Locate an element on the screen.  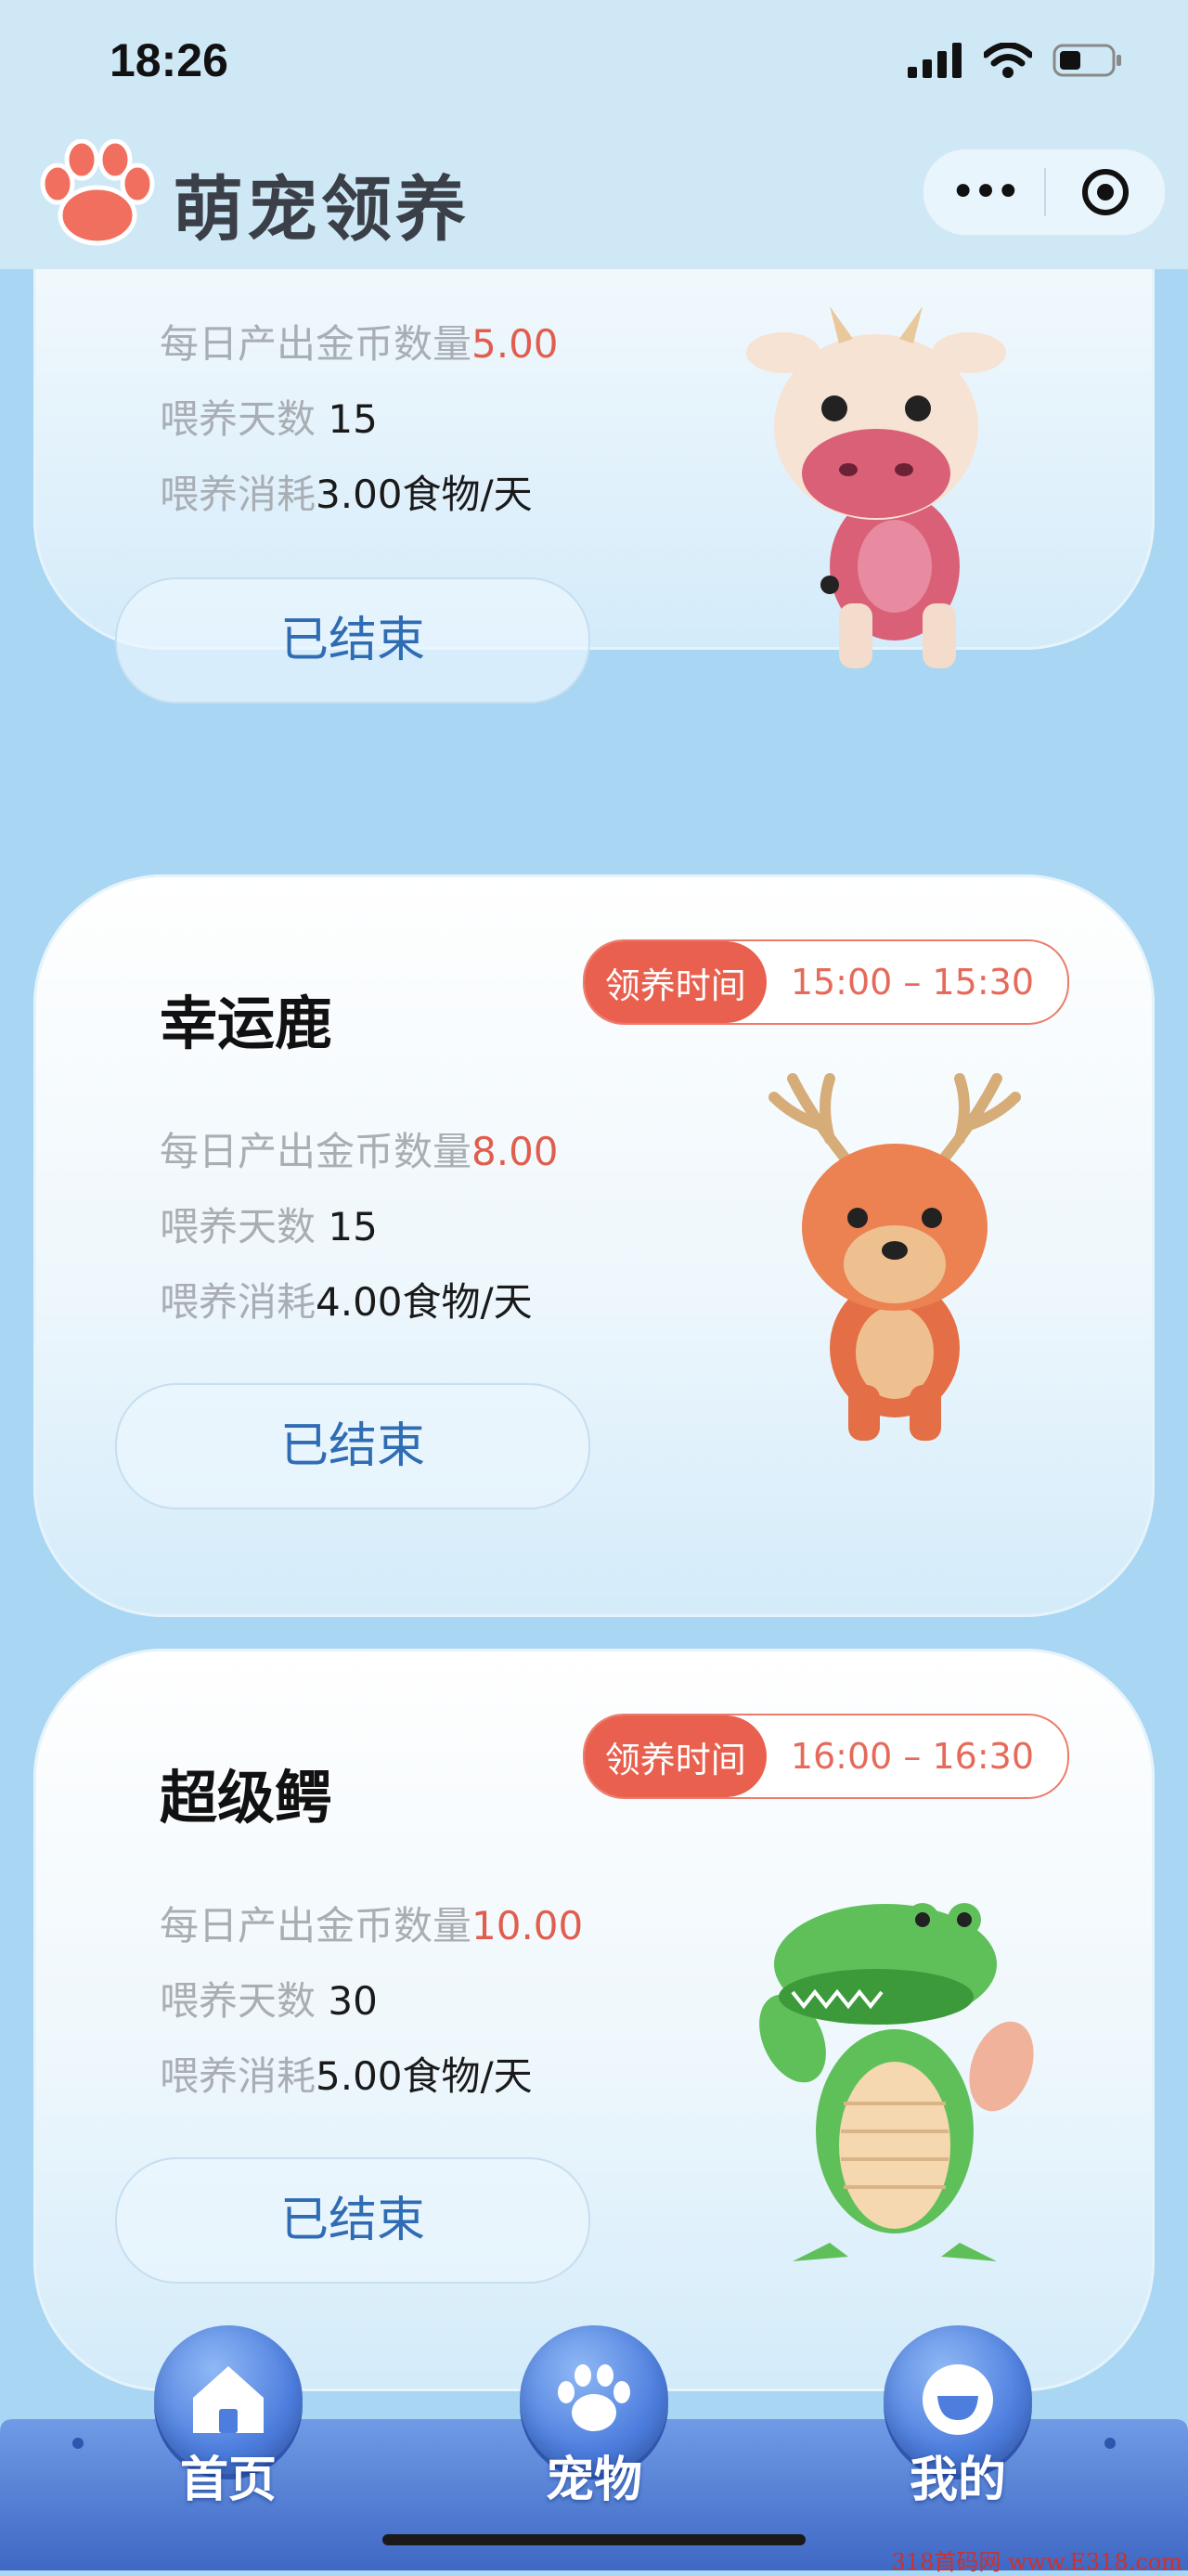
adopt-time-tag: 领养时间 15:00 – 15:30 is located at coordinates (825, 982).